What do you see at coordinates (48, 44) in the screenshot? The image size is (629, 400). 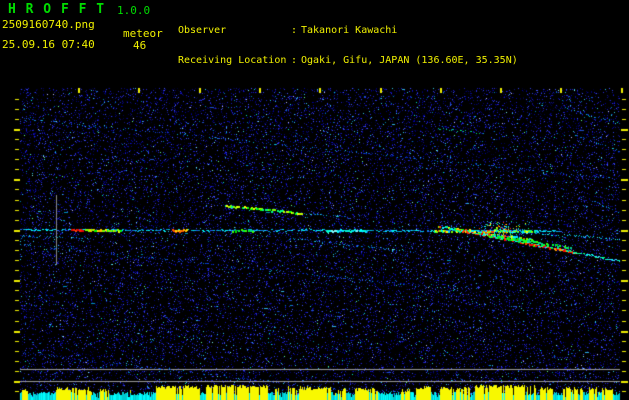 I see `datetime-label: 25.09.16 07:40` at bounding box center [48, 44].